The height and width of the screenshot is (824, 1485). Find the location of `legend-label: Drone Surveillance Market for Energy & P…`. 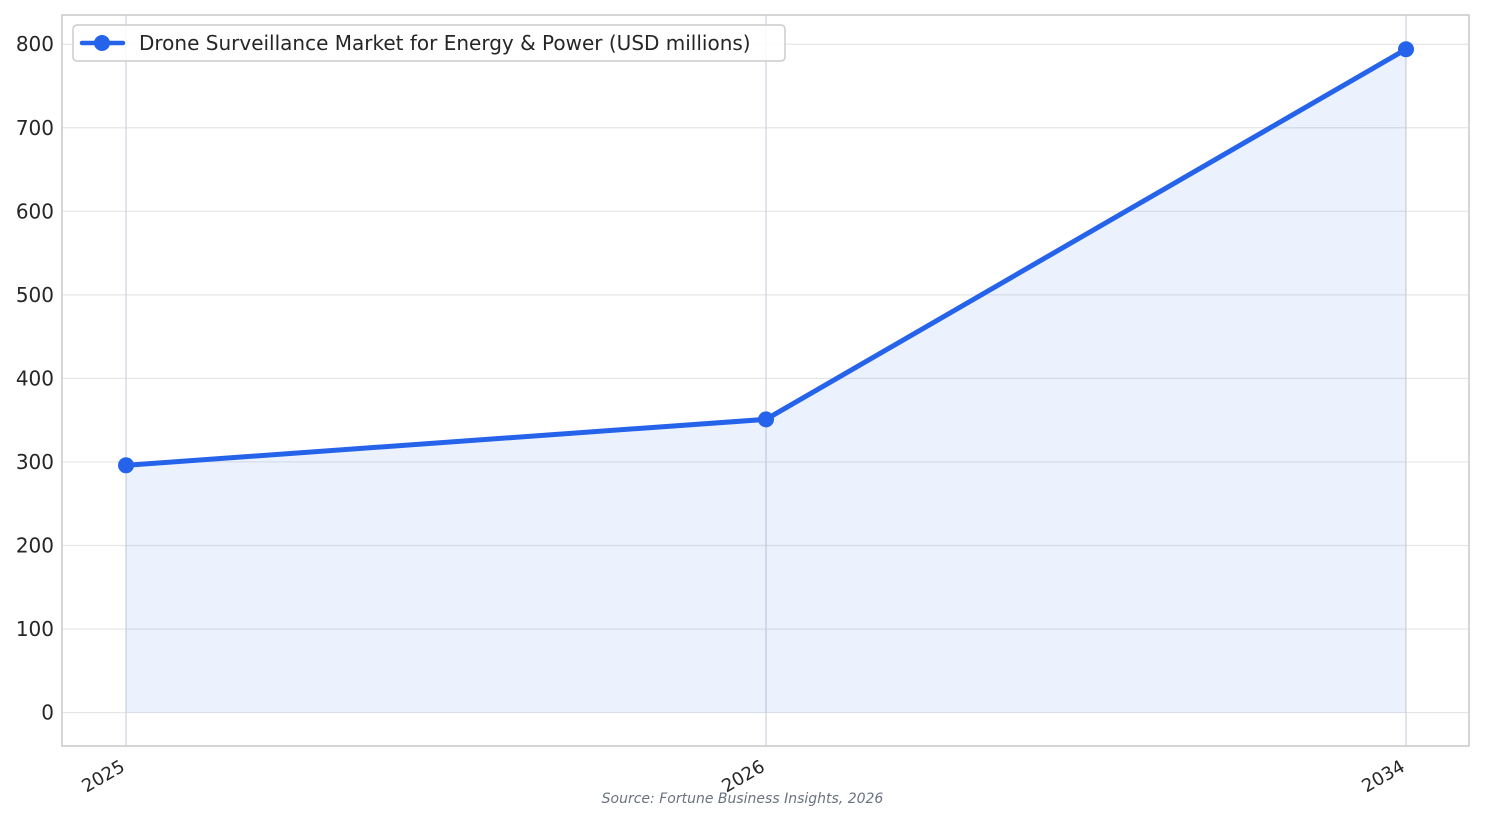

legend-label: Drone Surveillance Market for Energy & P… is located at coordinates (445, 43).